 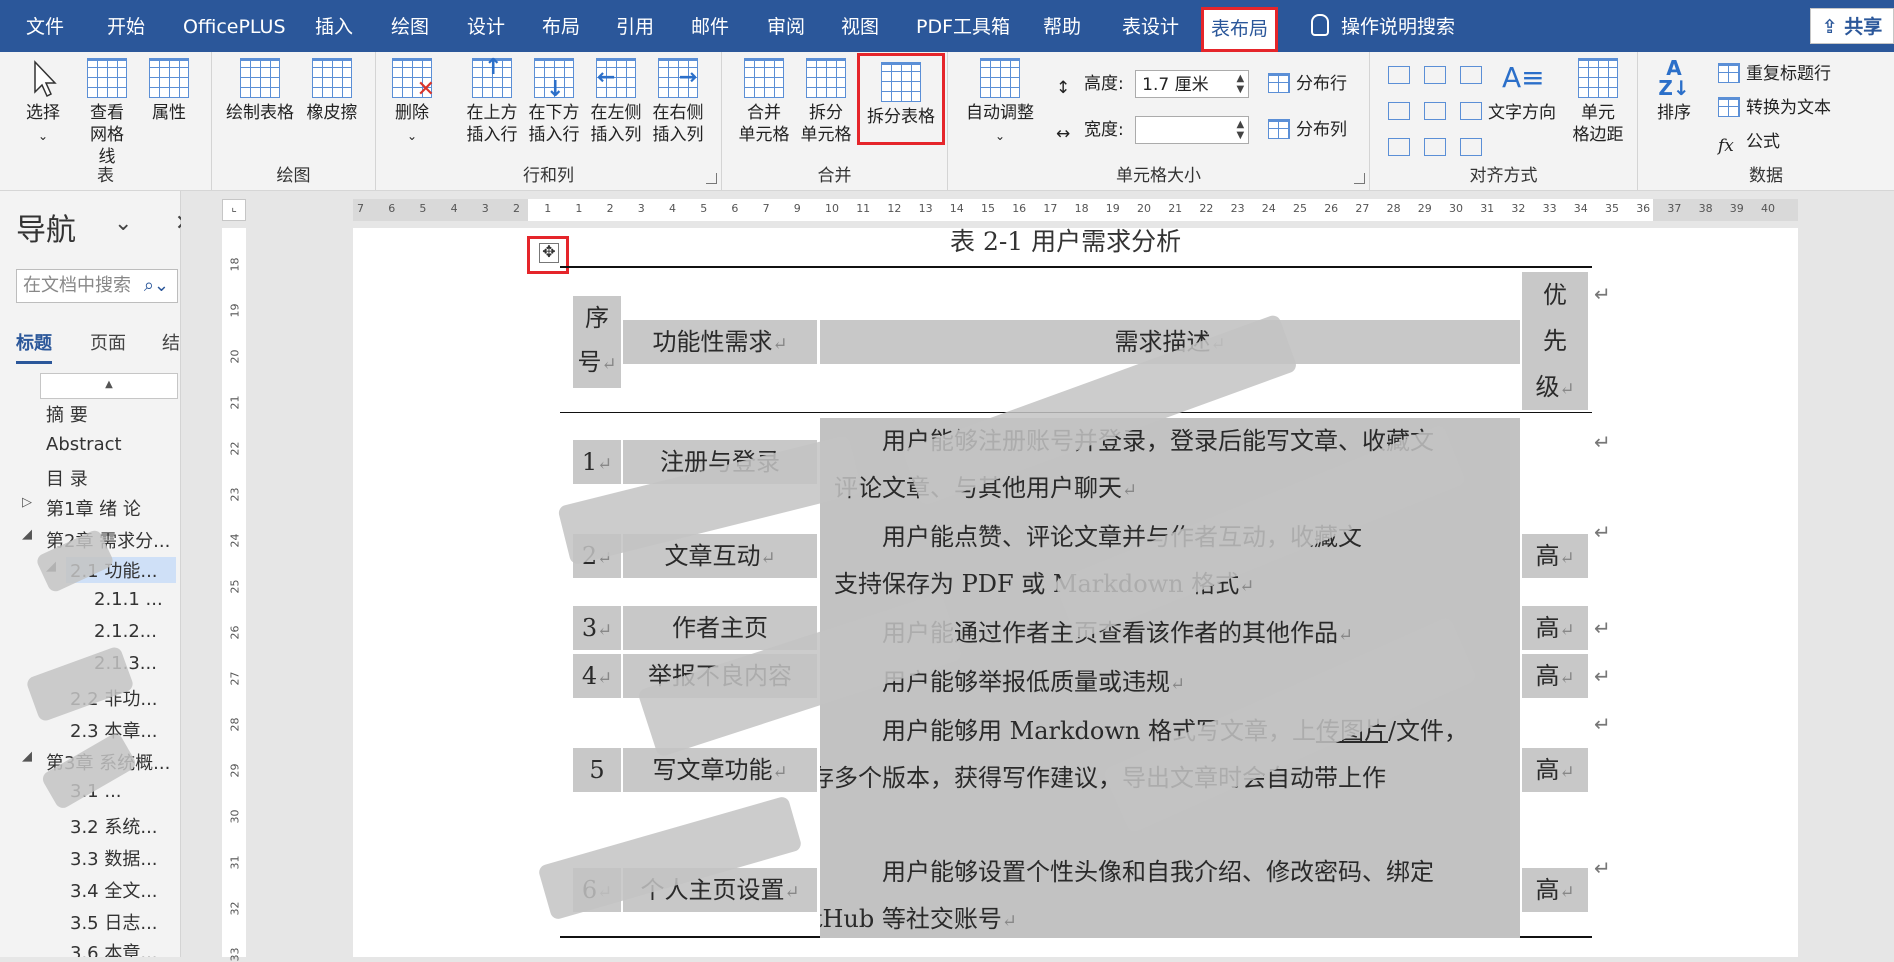 What do you see at coordinates (1081, 208) in the screenshot?
I see `ruler-tick-label: 18` at bounding box center [1081, 208].